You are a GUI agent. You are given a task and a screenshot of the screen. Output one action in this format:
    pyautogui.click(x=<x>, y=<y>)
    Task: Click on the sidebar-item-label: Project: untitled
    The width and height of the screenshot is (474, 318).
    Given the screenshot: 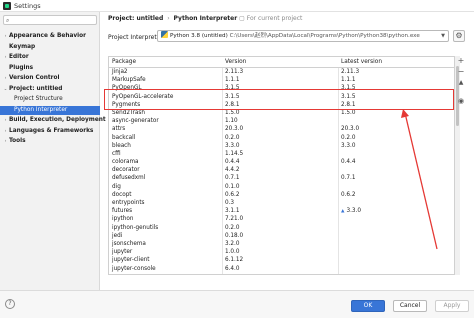 What is the action you would take?
    pyautogui.click(x=36, y=88)
    